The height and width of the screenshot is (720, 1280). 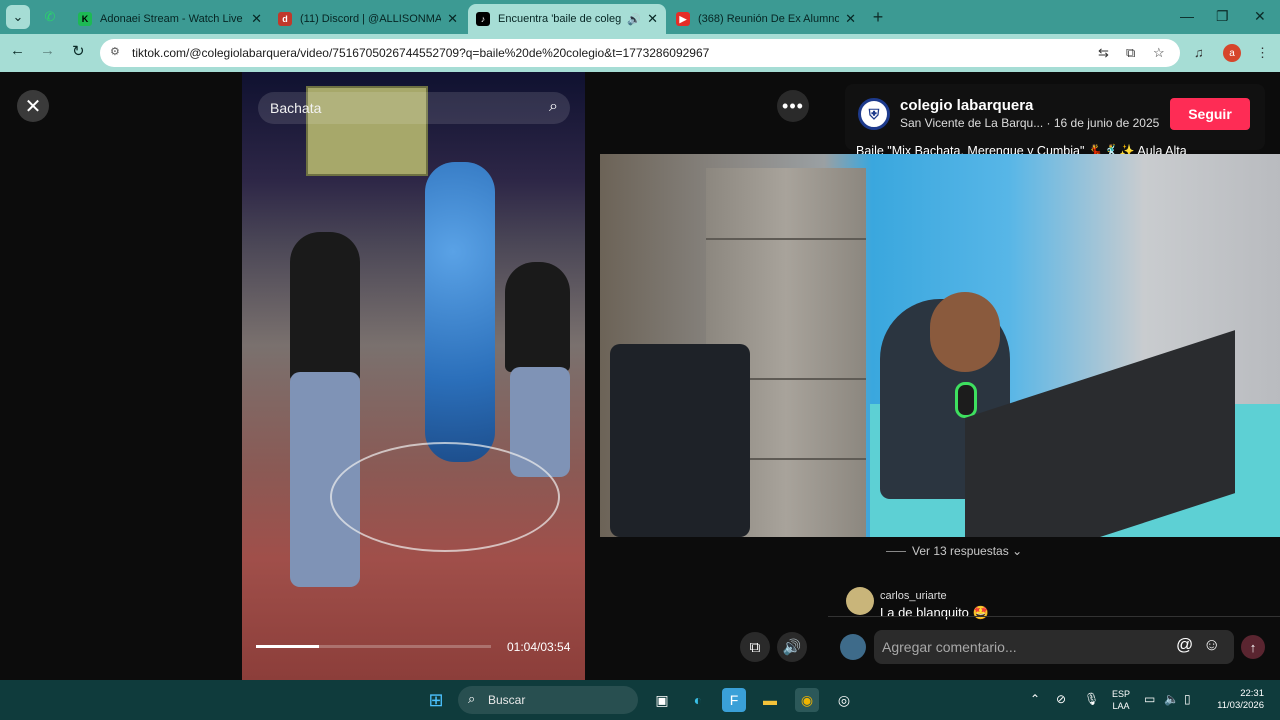 What do you see at coordinates (507, 700) in the screenshot?
I see `taskbar-search-label: Buscar` at bounding box center [507, 700].